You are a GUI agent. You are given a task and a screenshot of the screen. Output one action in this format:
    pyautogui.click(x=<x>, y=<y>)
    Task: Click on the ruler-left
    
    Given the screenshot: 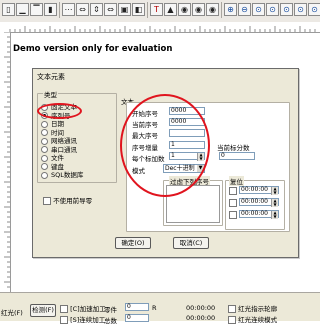 What is the action you would take?
    pyautogui.click(x=5, y=161)
    